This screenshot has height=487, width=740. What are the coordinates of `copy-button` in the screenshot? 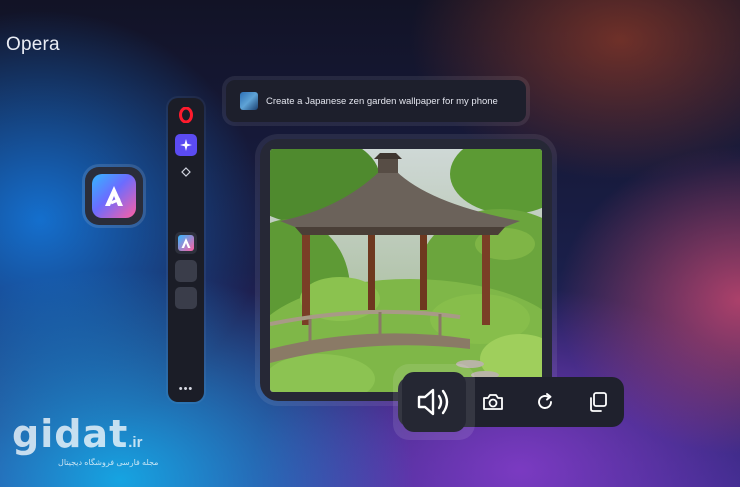 It's located at (598, 402).